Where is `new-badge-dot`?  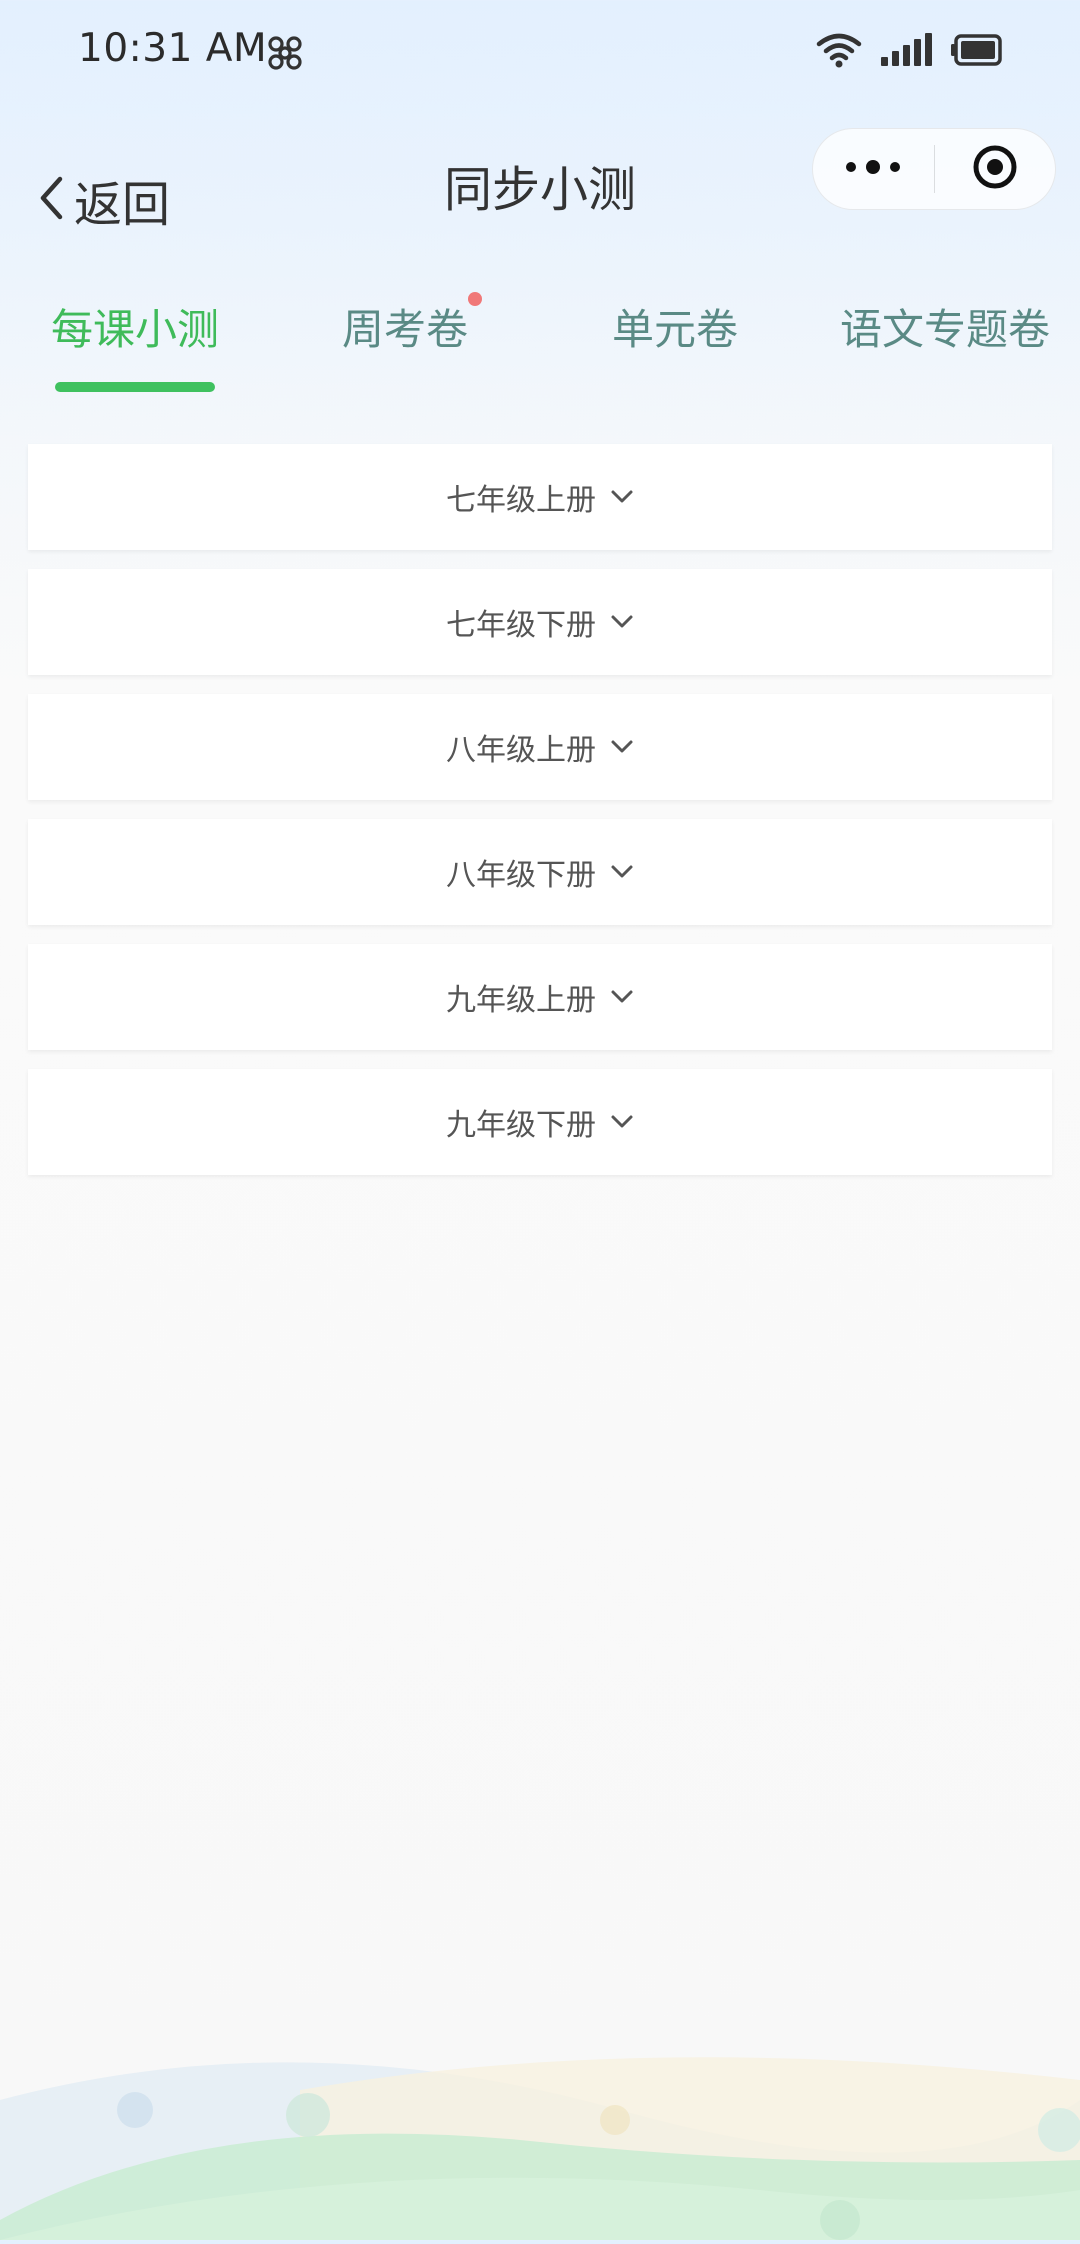 new-badge-dot is located at coordinates (475, 299).